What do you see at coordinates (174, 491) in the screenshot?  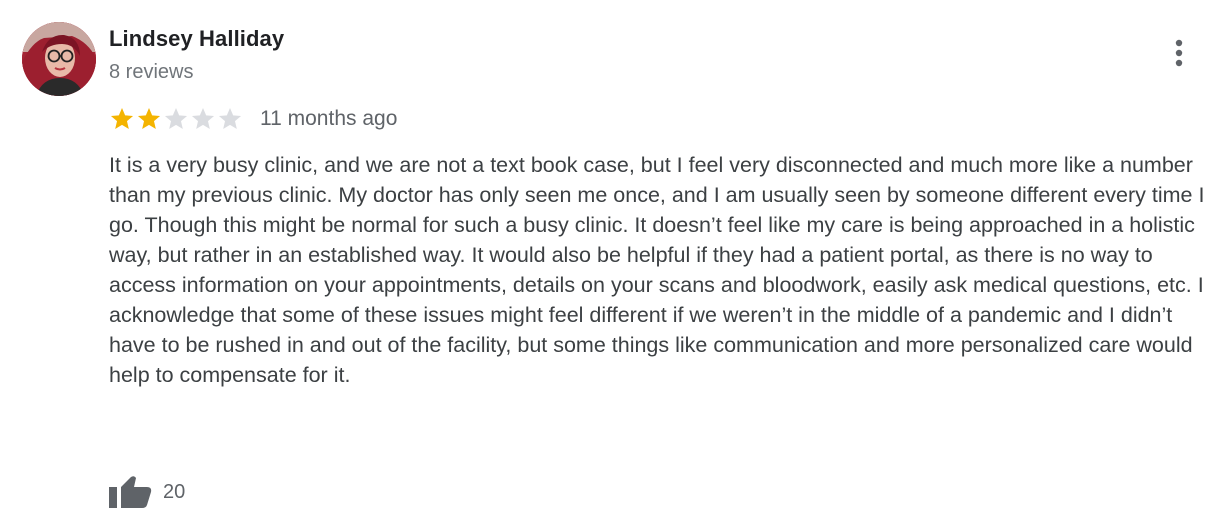 I see `like-count: 20` at bounding box center [174, 491].